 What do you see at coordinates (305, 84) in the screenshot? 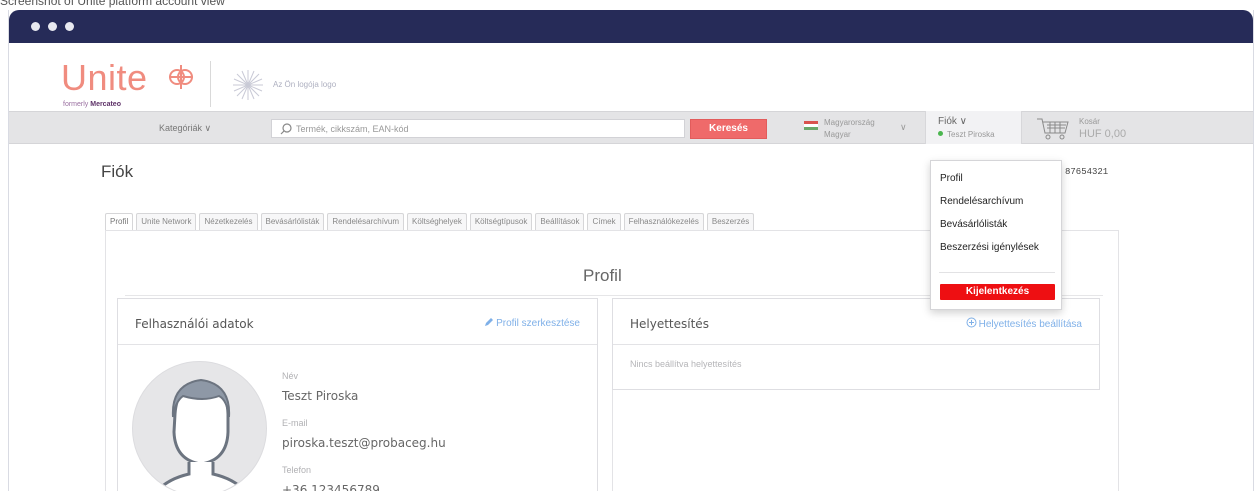
I see `customer-logo-text: Az Ön logója logo` at bounding box center [305, 84].